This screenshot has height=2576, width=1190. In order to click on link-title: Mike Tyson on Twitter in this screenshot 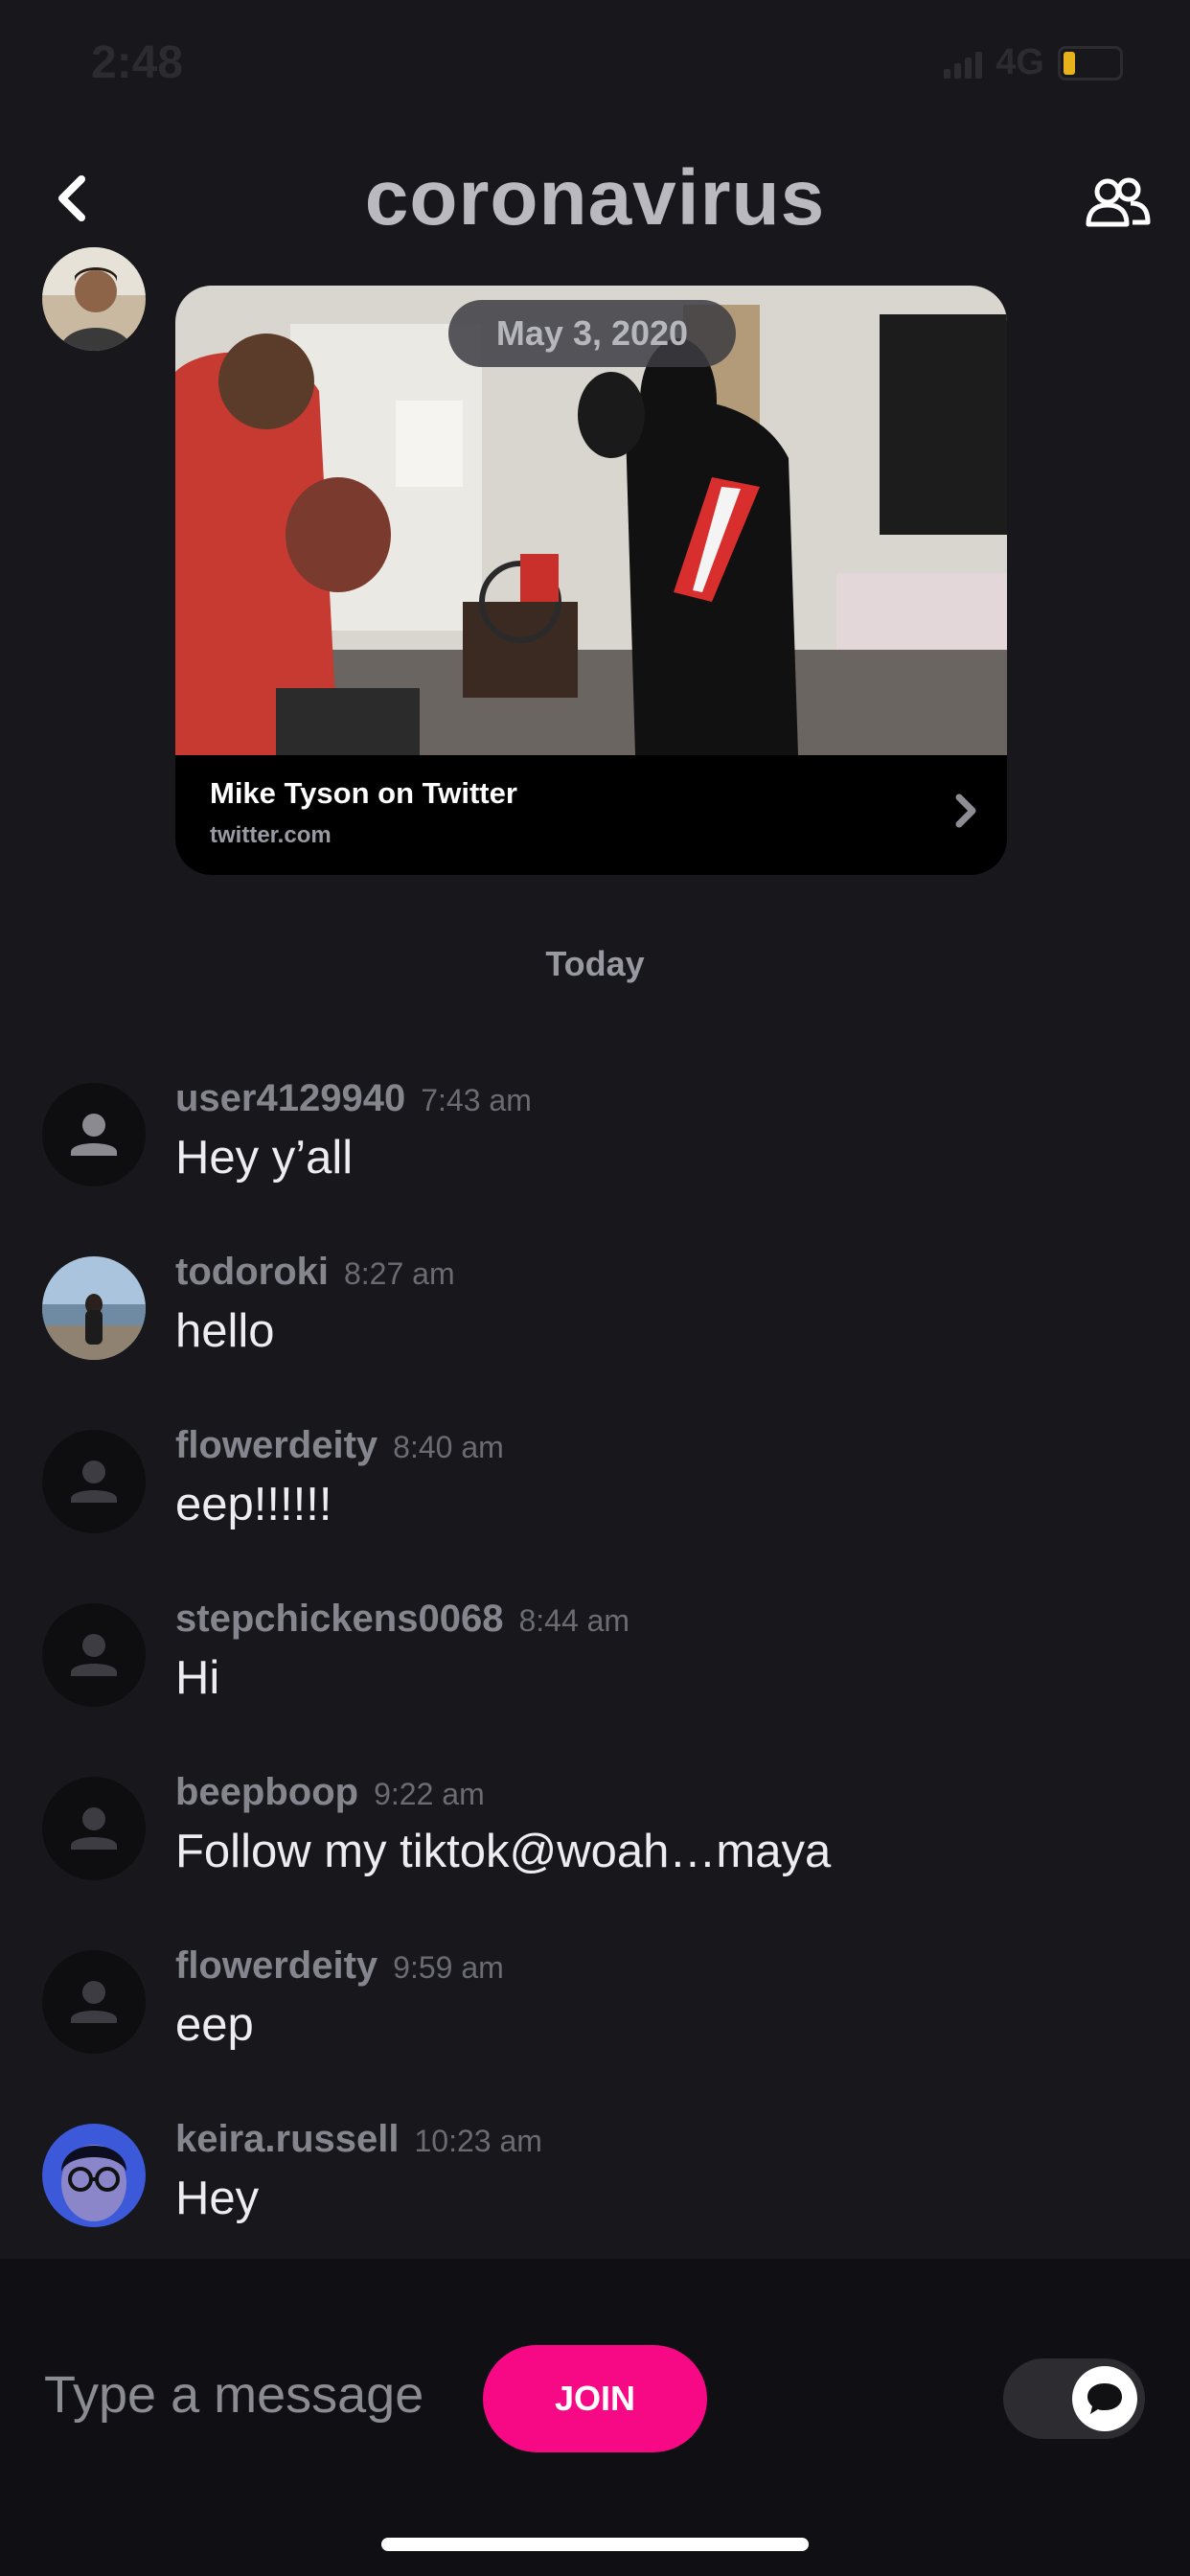, I will do `click(364, 793)`.